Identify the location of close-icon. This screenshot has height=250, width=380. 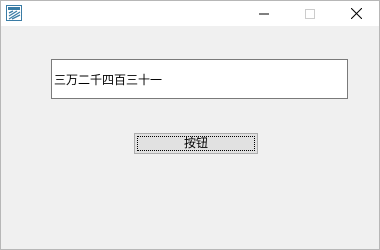
(356, 13).